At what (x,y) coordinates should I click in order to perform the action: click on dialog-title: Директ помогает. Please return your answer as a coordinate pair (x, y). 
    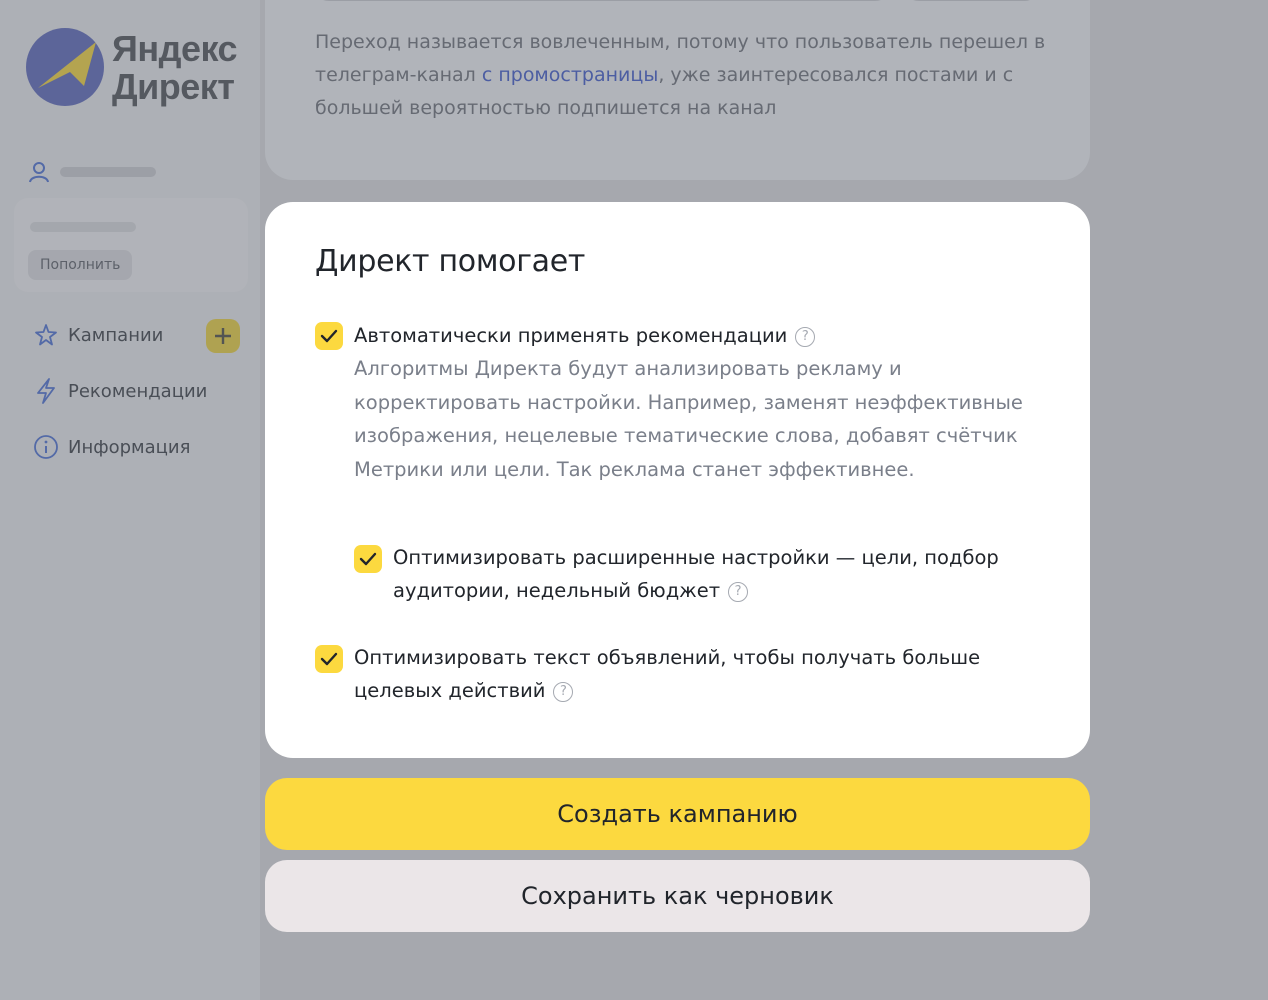
    Looking at the image, I should click on (450, 261).